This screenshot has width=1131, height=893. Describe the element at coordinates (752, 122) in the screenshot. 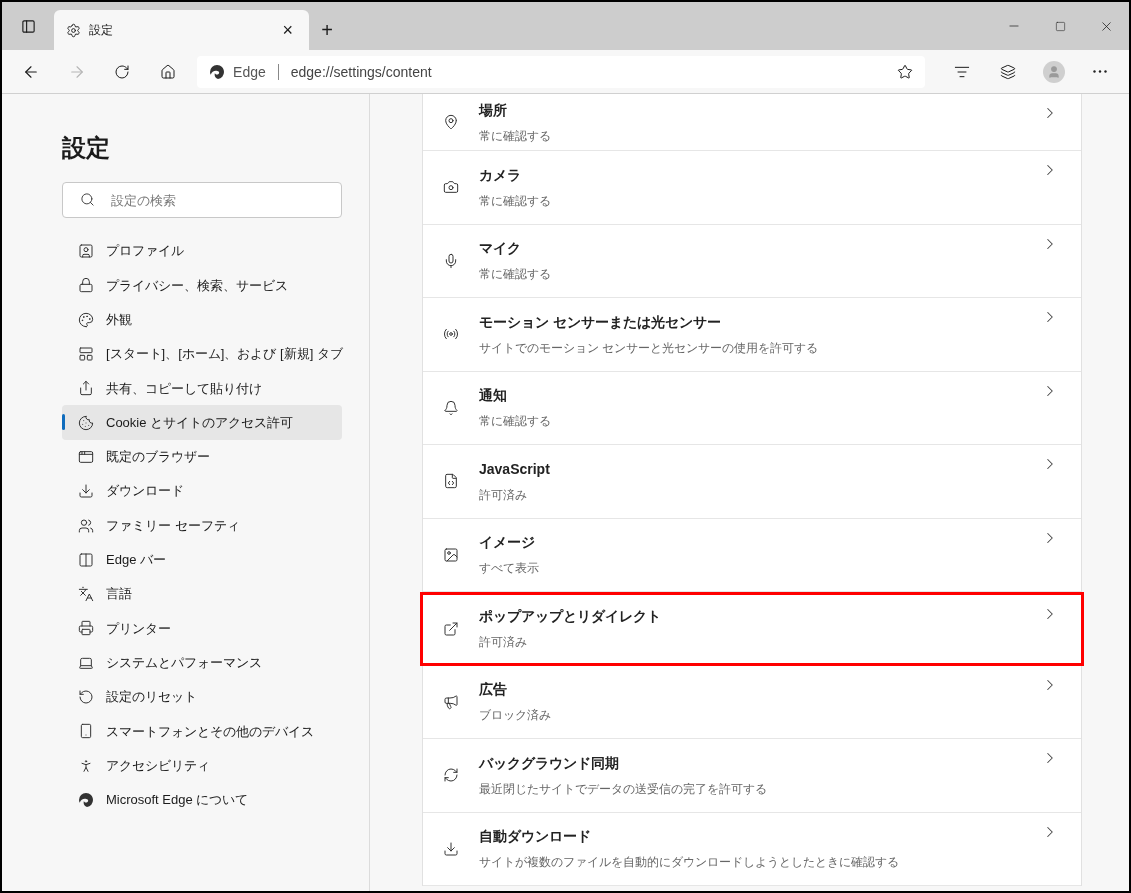

I see `permission-row: 場所 常に確認する` at that location.